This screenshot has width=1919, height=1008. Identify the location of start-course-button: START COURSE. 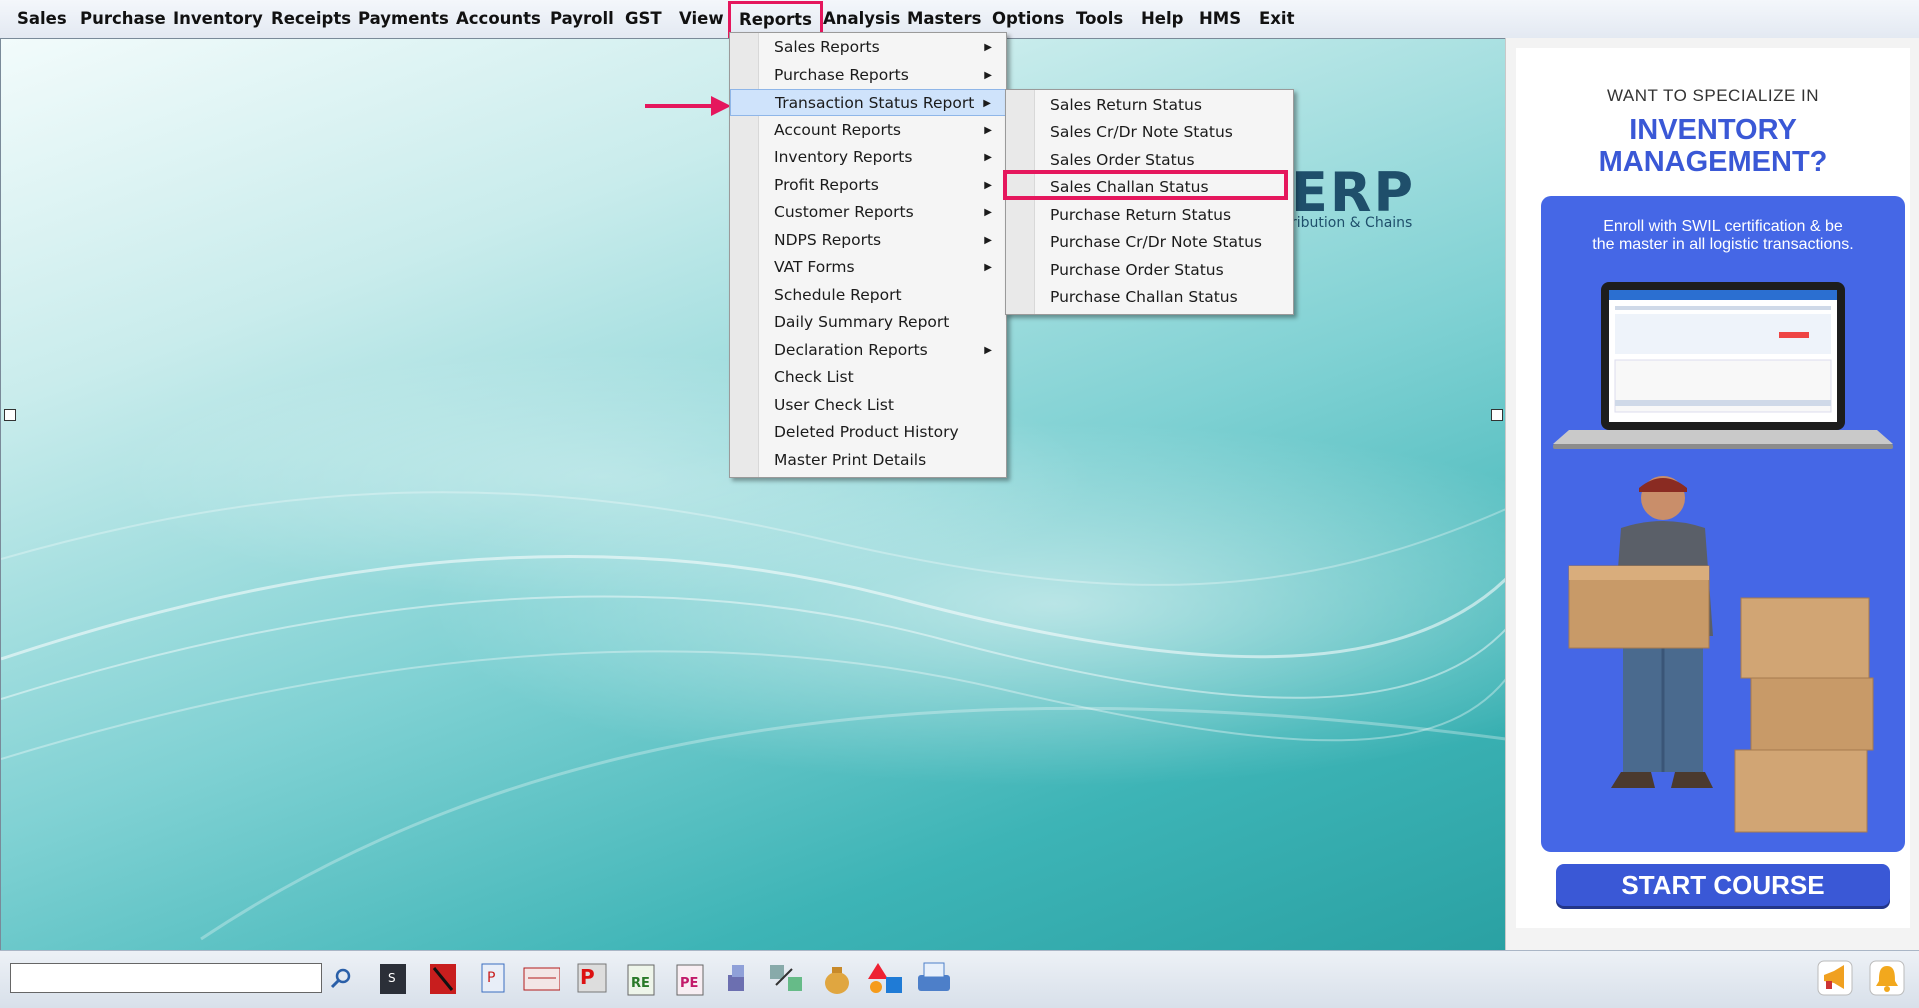
(1723, 885).